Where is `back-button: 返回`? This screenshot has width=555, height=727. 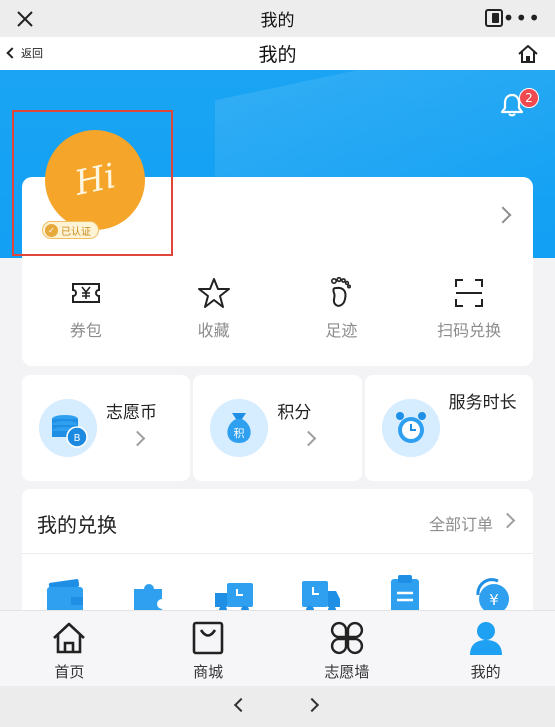 back-button: 返回 is located at coordinates (24, 53).